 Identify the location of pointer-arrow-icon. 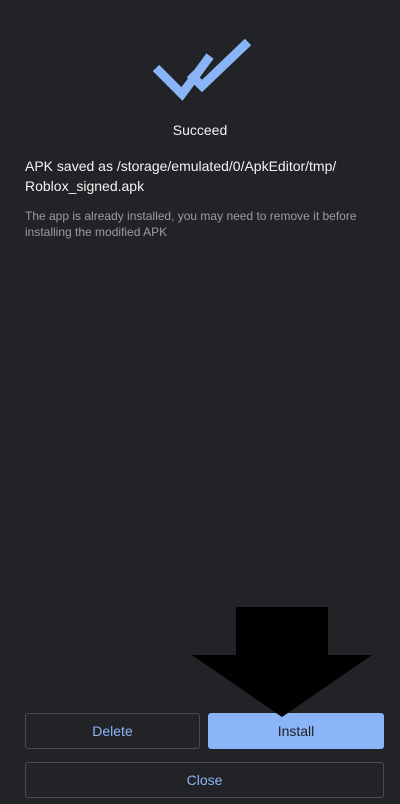
(282, 662).